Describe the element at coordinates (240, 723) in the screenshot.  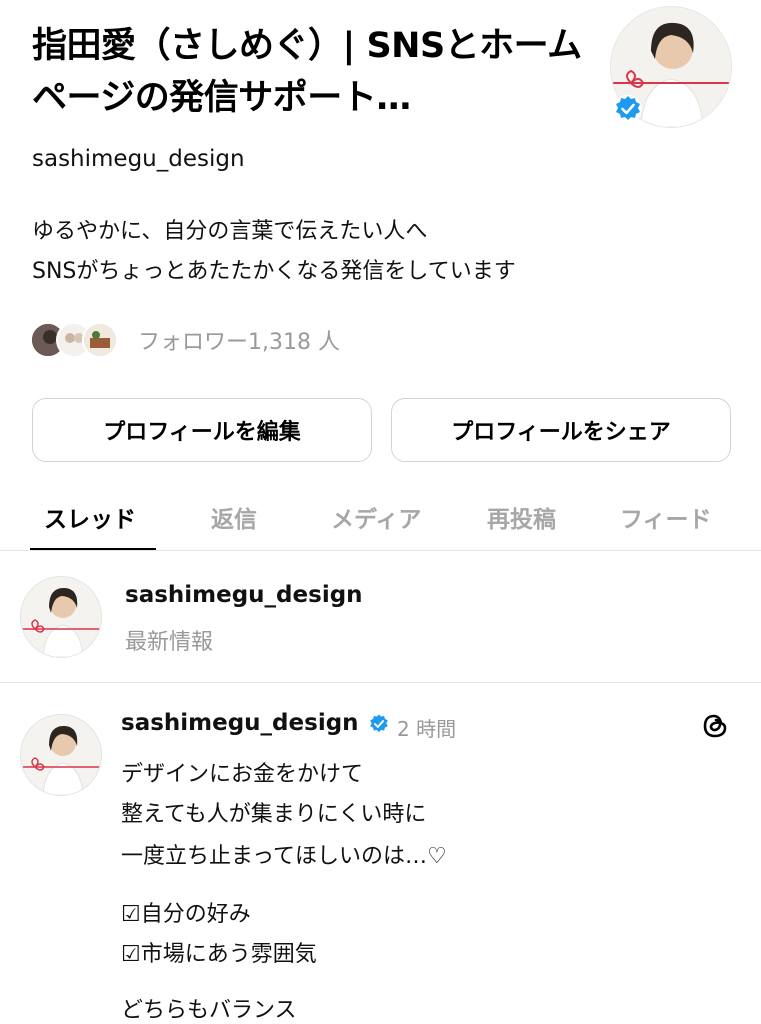
I see `post-username: sashimegu_design` at that location.